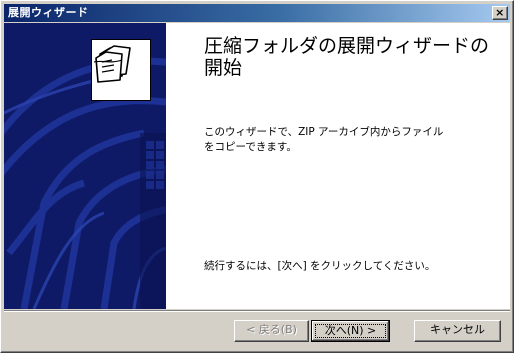 Image resolution: width=514 pixels, height=353 pixels. Describe the element at coordinates (257, 311) in the screenshot. I see `button-separator` at that location.